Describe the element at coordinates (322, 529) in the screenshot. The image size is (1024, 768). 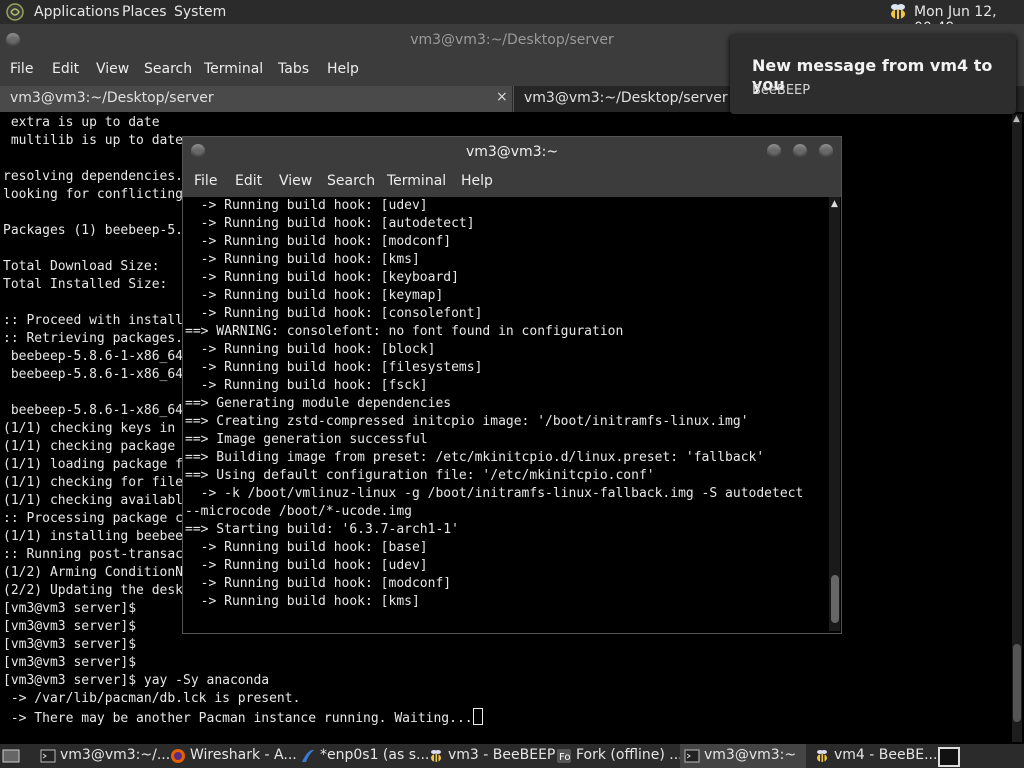
I see `terminal-line: ==> Starting build: '6.3.7-arch1-1'` at that location.